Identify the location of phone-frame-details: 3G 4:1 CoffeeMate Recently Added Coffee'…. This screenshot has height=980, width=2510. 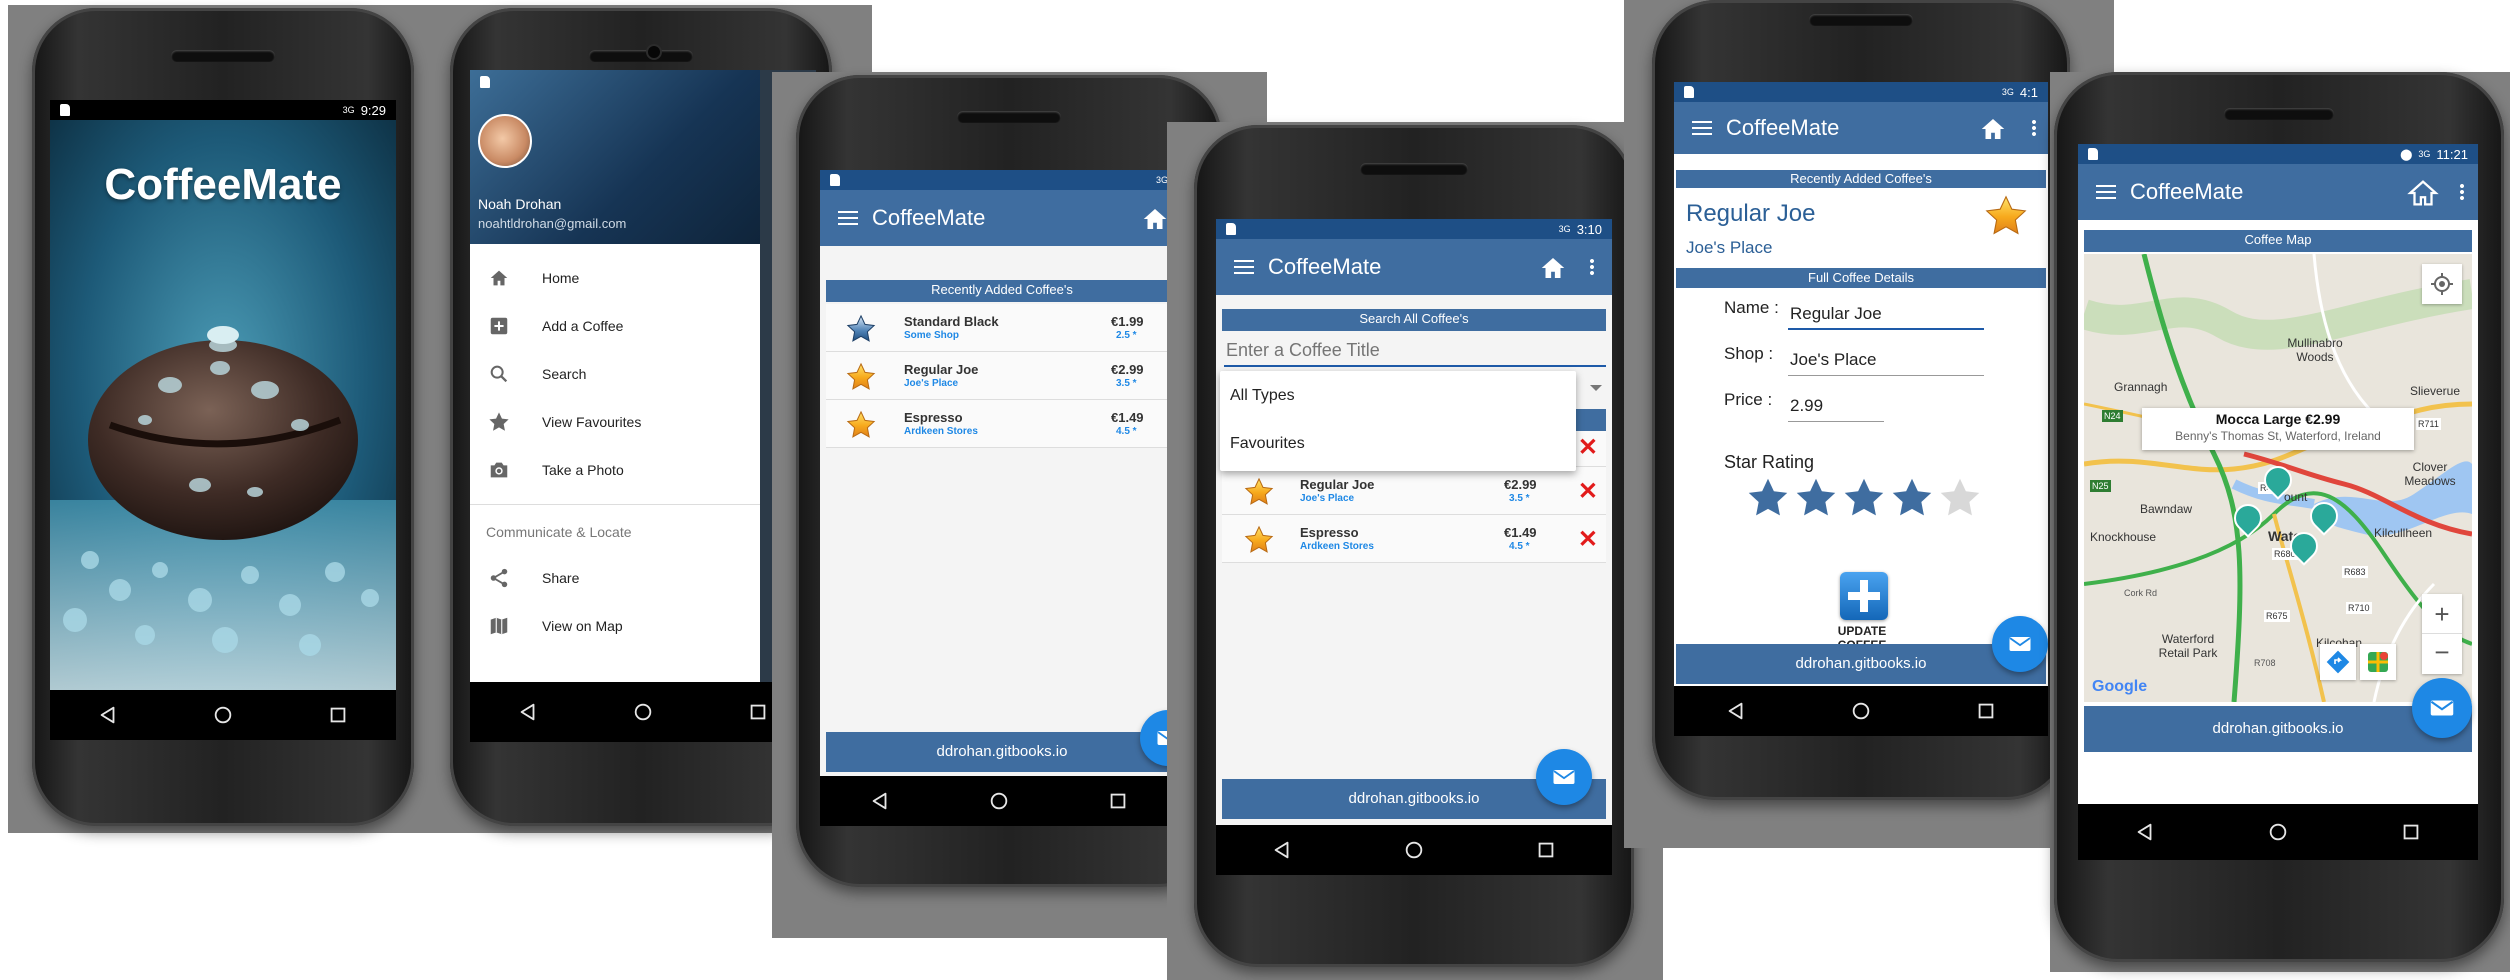
(1861, 400).